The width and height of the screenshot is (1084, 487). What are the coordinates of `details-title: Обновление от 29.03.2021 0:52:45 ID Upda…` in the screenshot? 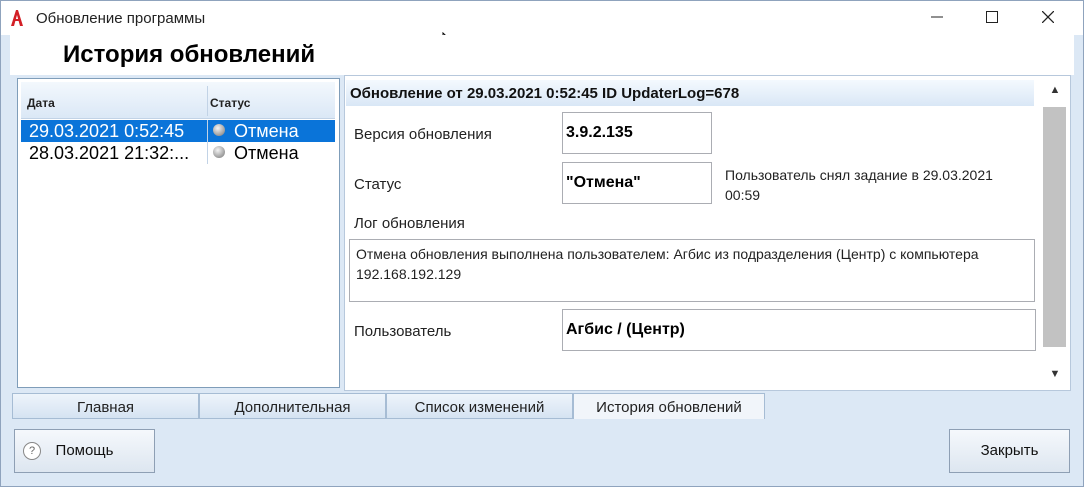 It's located at (545, 93).